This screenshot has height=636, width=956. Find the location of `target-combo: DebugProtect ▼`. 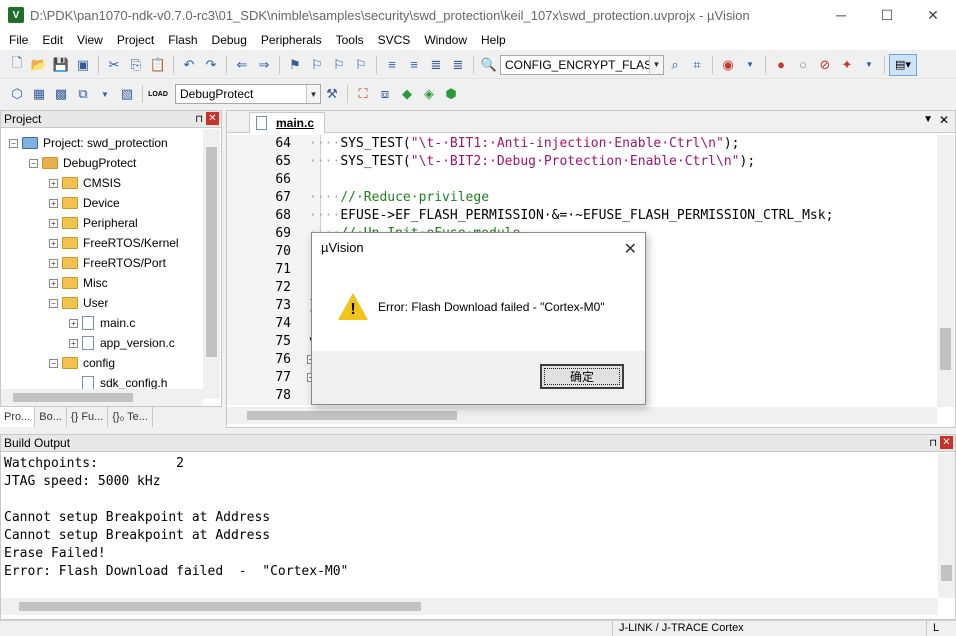

target-combo: DebugProtect ▼ is located at coordinates (248, 94).